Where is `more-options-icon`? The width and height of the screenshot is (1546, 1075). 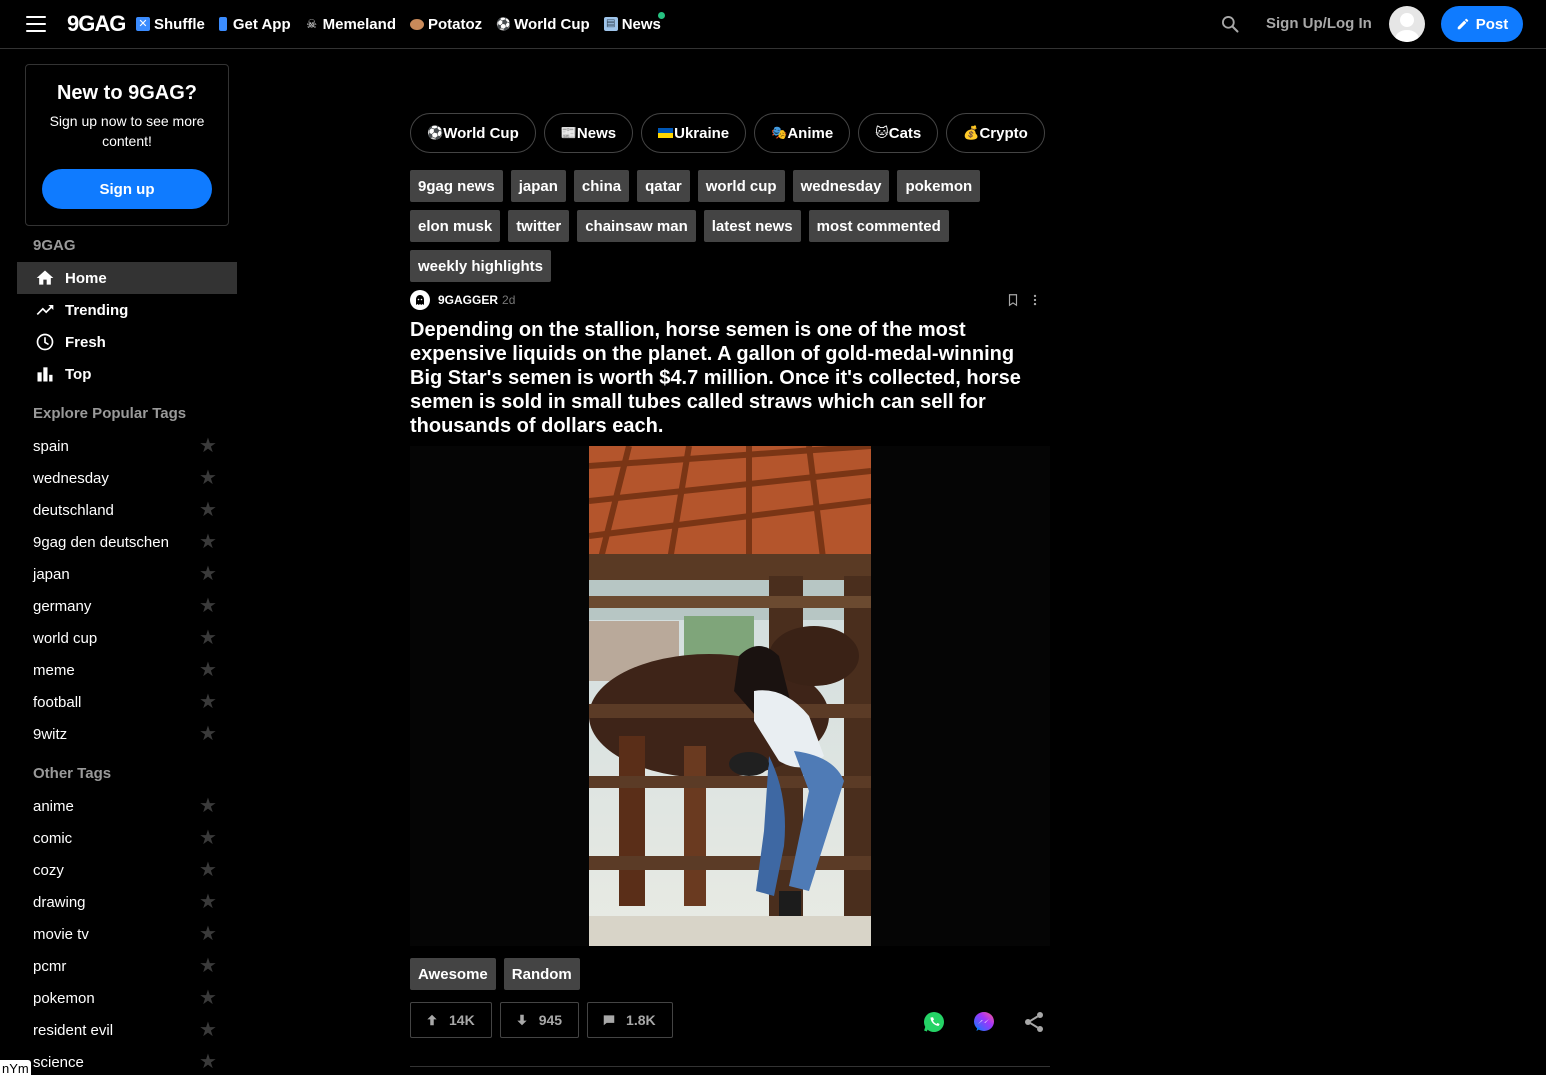 more-options-icon is located at coordinates (1035, 300).